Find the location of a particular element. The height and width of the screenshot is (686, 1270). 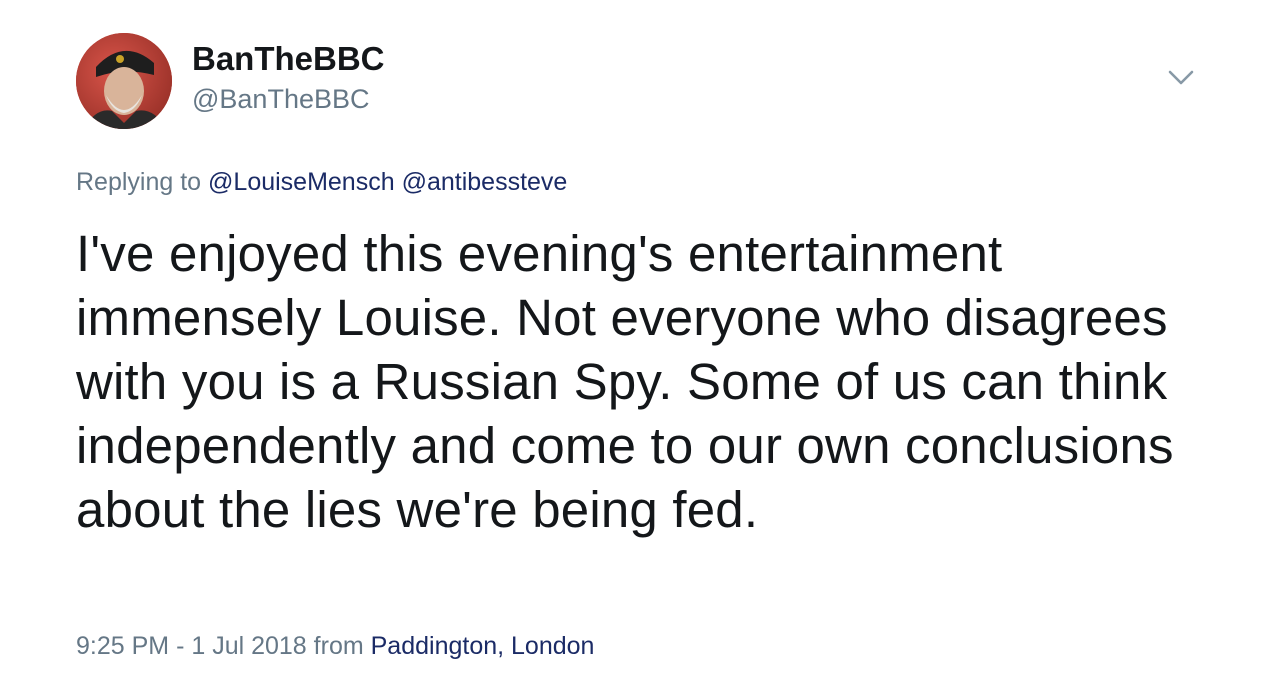

location-link: Paddington, London is located at coordinates (483, 646).